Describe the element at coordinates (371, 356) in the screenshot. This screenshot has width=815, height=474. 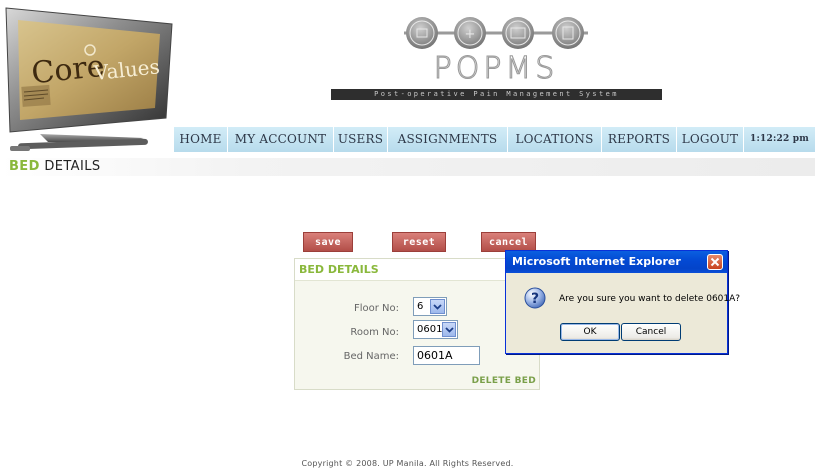
I see `bed-name-label: Bed Name:` at that location.